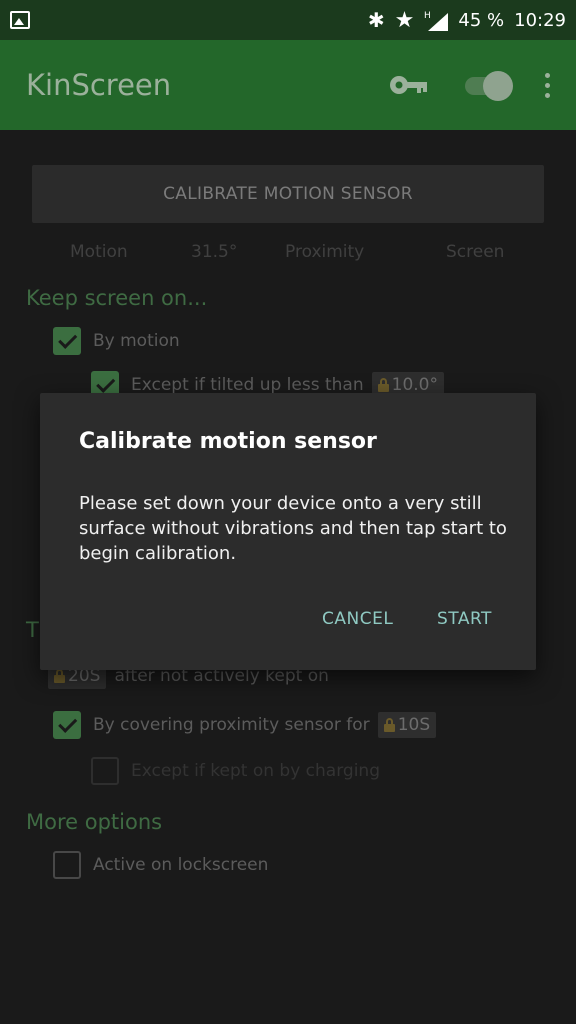 This screenshot has width=576, height=1024. Describe the element at coordinates (547, 85) in the screenshot. I see `overflow-menu-icon` at that location.